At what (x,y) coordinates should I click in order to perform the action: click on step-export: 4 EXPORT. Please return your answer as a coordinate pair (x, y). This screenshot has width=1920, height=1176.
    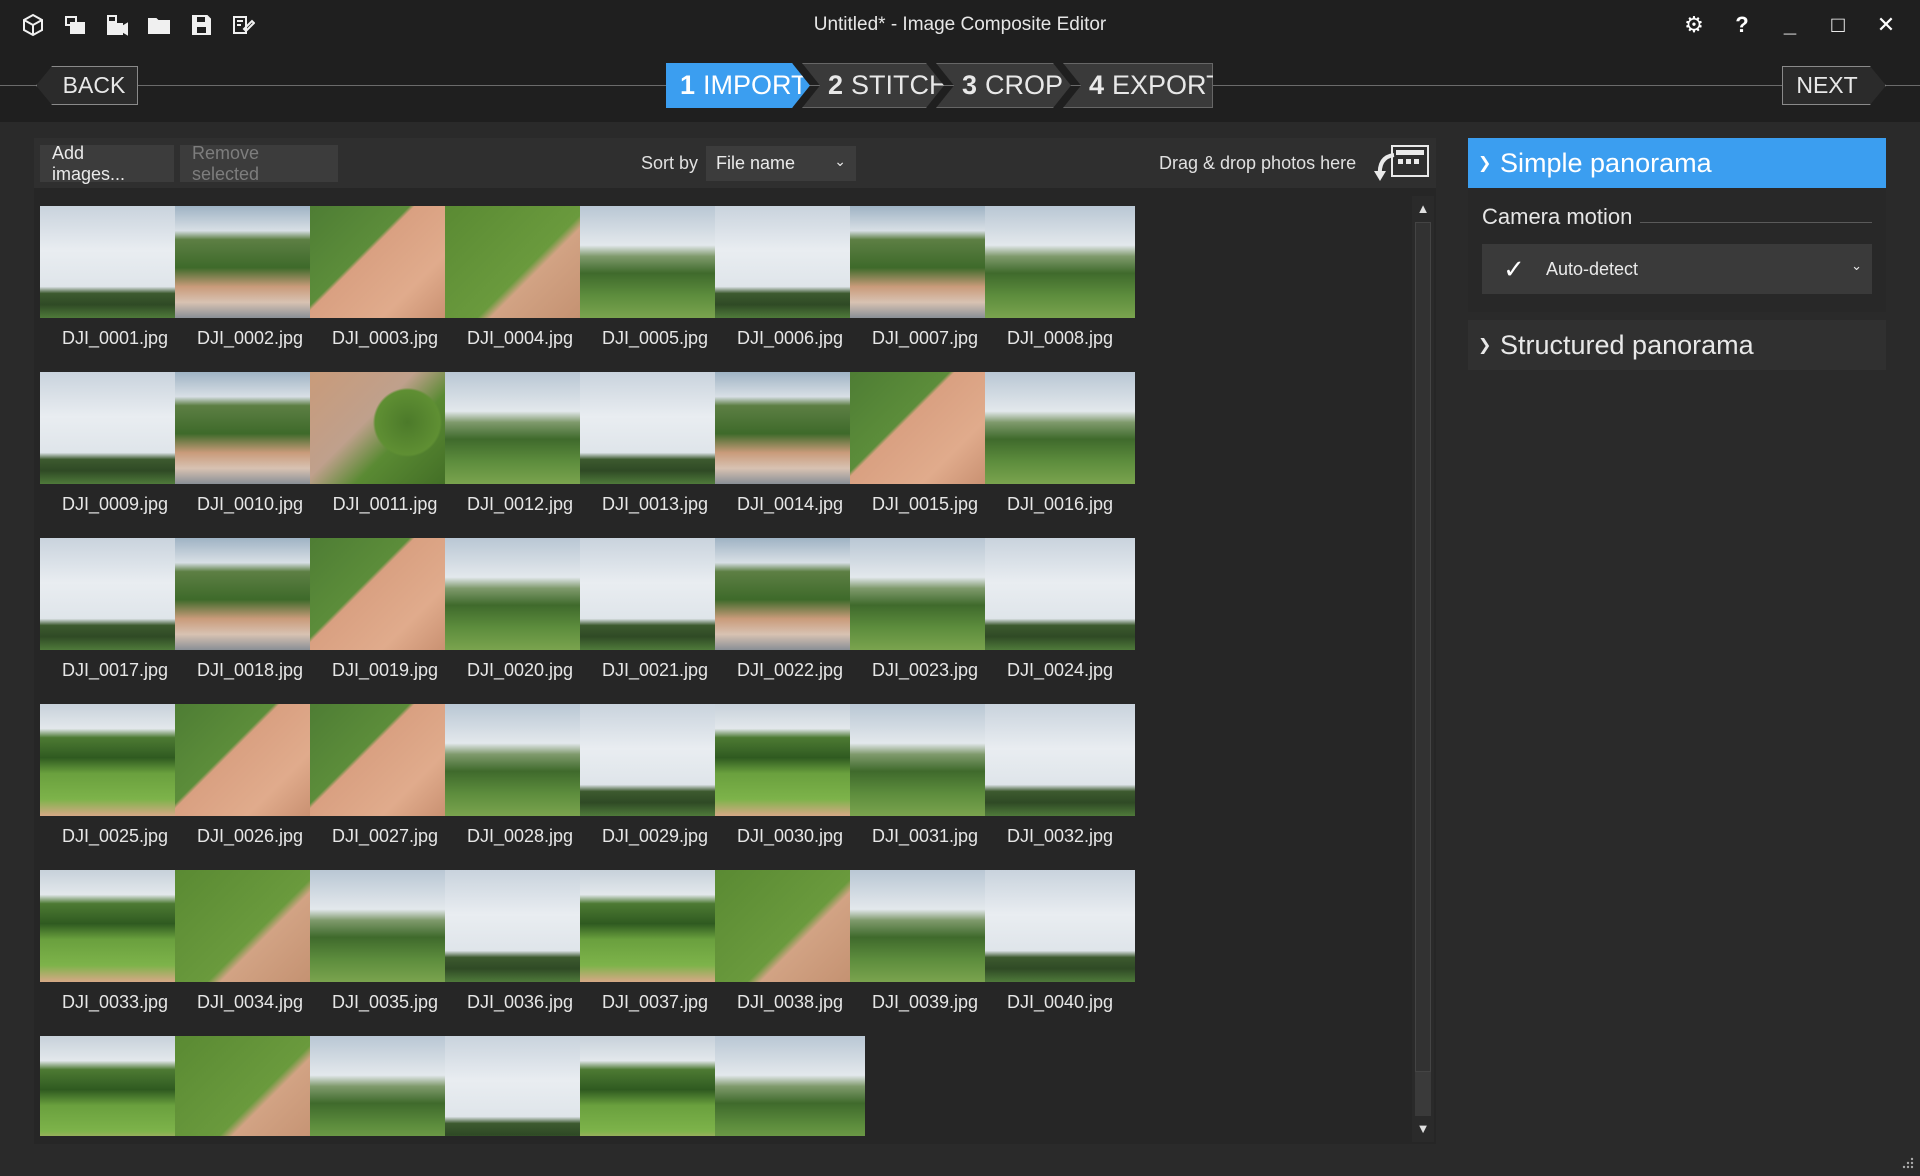
    Looking at the image, I should click on (1138, 85).